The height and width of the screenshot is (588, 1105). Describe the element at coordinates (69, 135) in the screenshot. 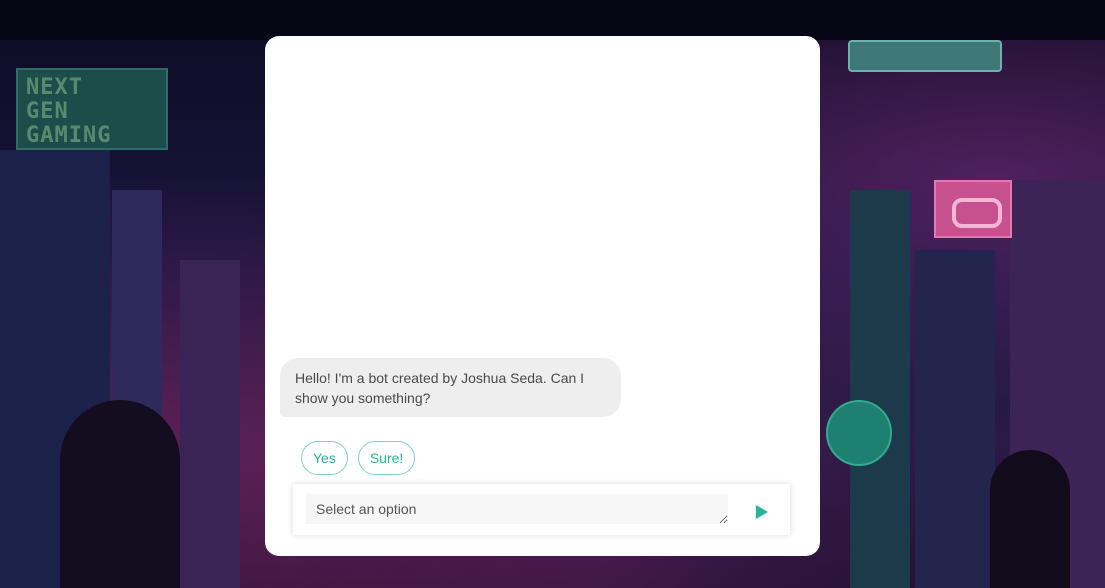

I see `neon-sign-line-3: GAMING` at that location.